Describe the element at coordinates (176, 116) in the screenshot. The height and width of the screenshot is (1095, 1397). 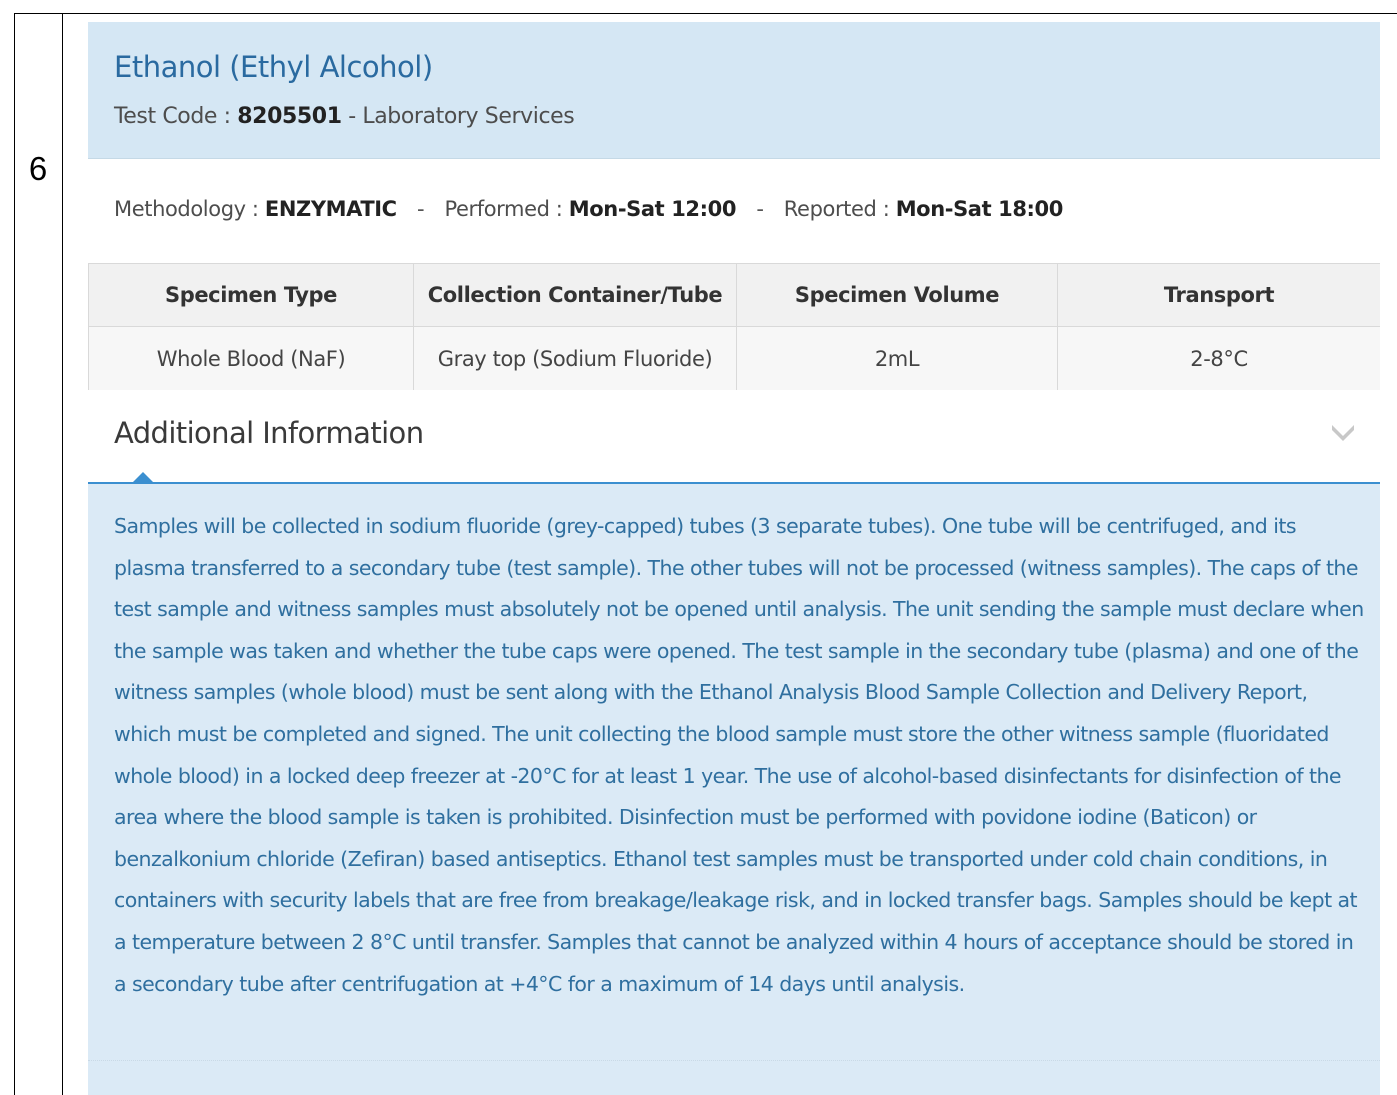
I see `test-code-label: Test Code :` at that location.